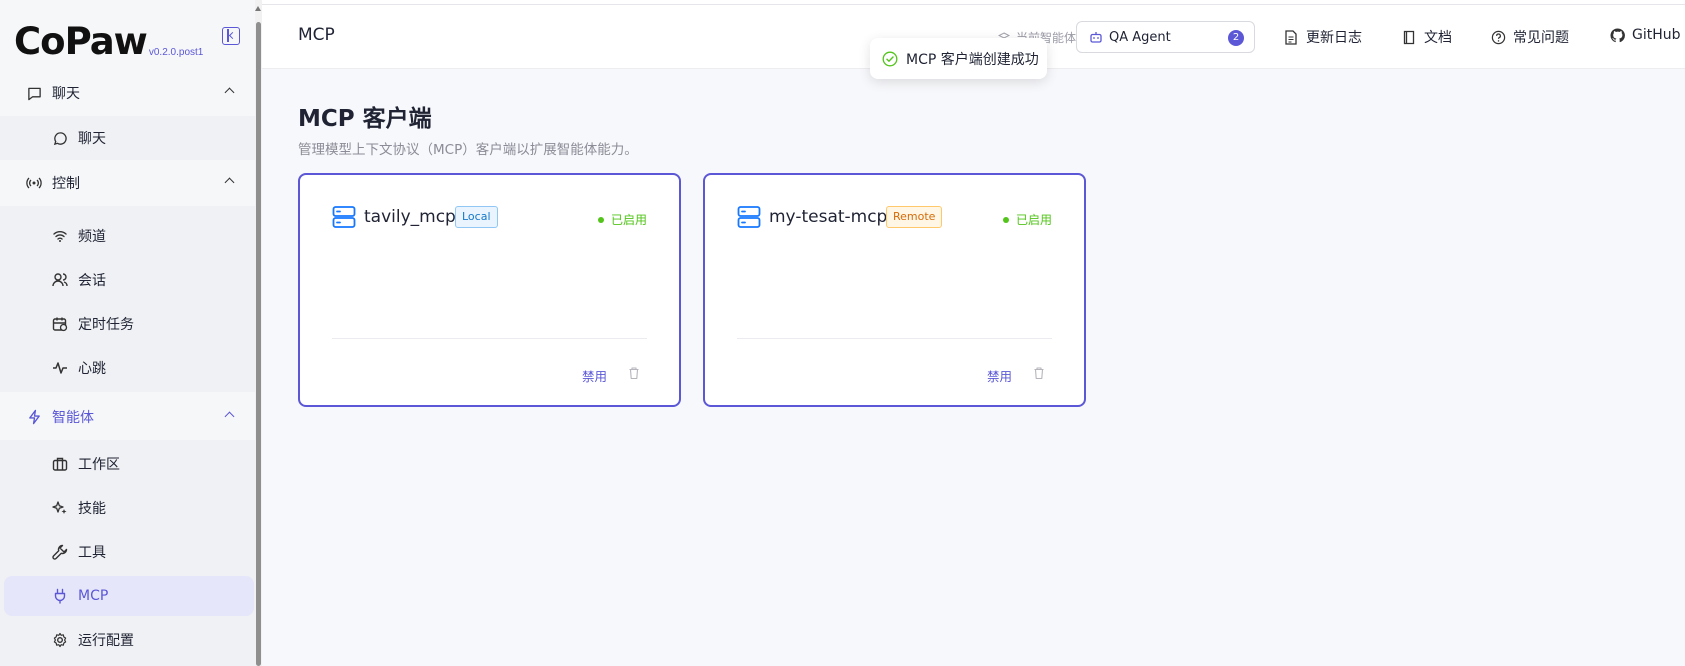  I want to click on brand-logo: CoPaw v0.2.0.post1, so click(108, 40).